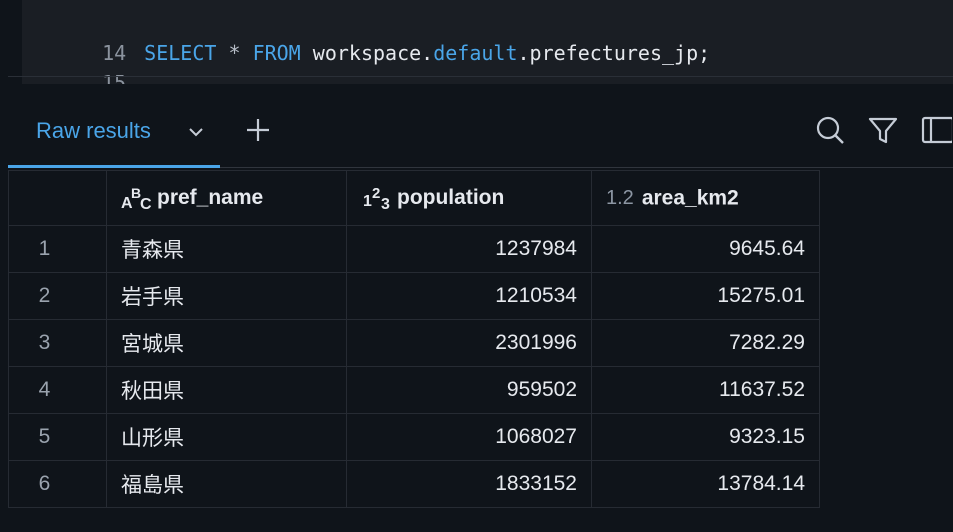 Image resolution: width=953 pixels, height=532 pixels. What do you see at coordinates (196, 132) in the screenshot?
I see `chevron-down-icon` at bounding box center [196, 132].